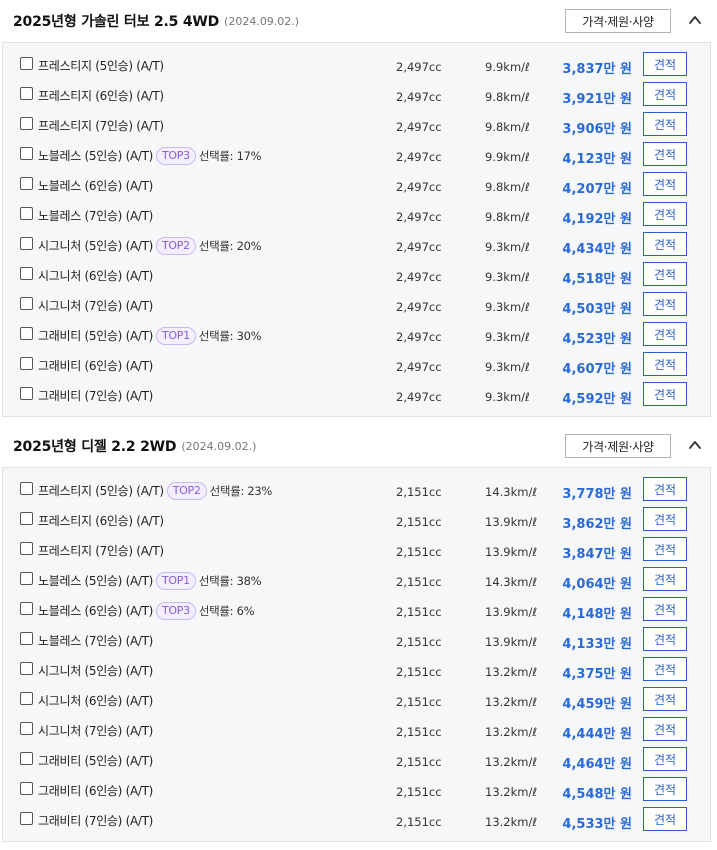  What do you see at coordinates (583, 764) in the screenshot?
I see `price-value: 4,464` at bounding box center [583, 764].